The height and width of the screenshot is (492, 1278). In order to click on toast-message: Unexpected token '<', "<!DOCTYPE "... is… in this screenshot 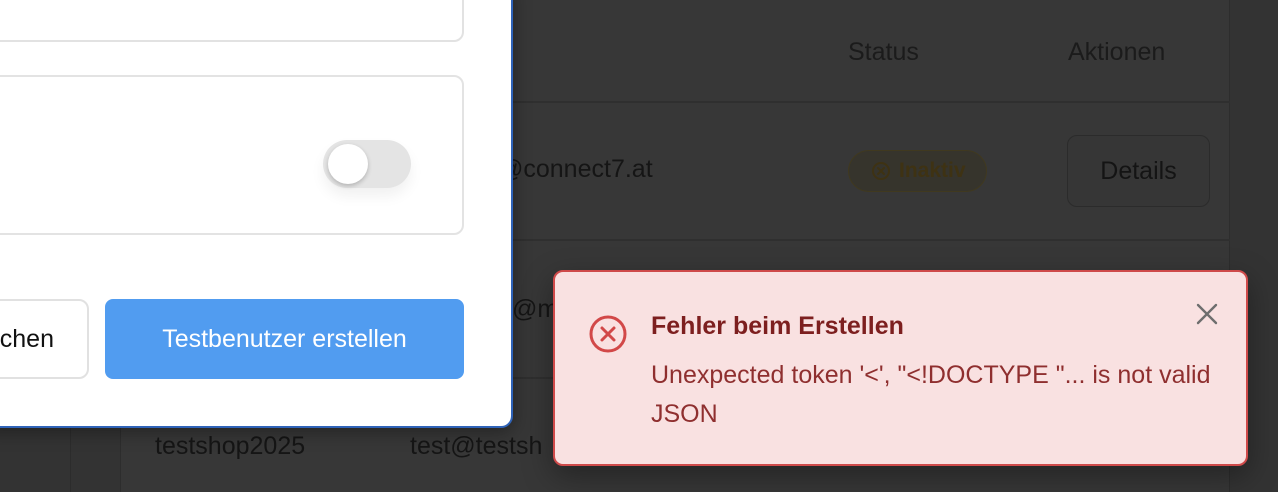, I will do `click(931, 394)`.